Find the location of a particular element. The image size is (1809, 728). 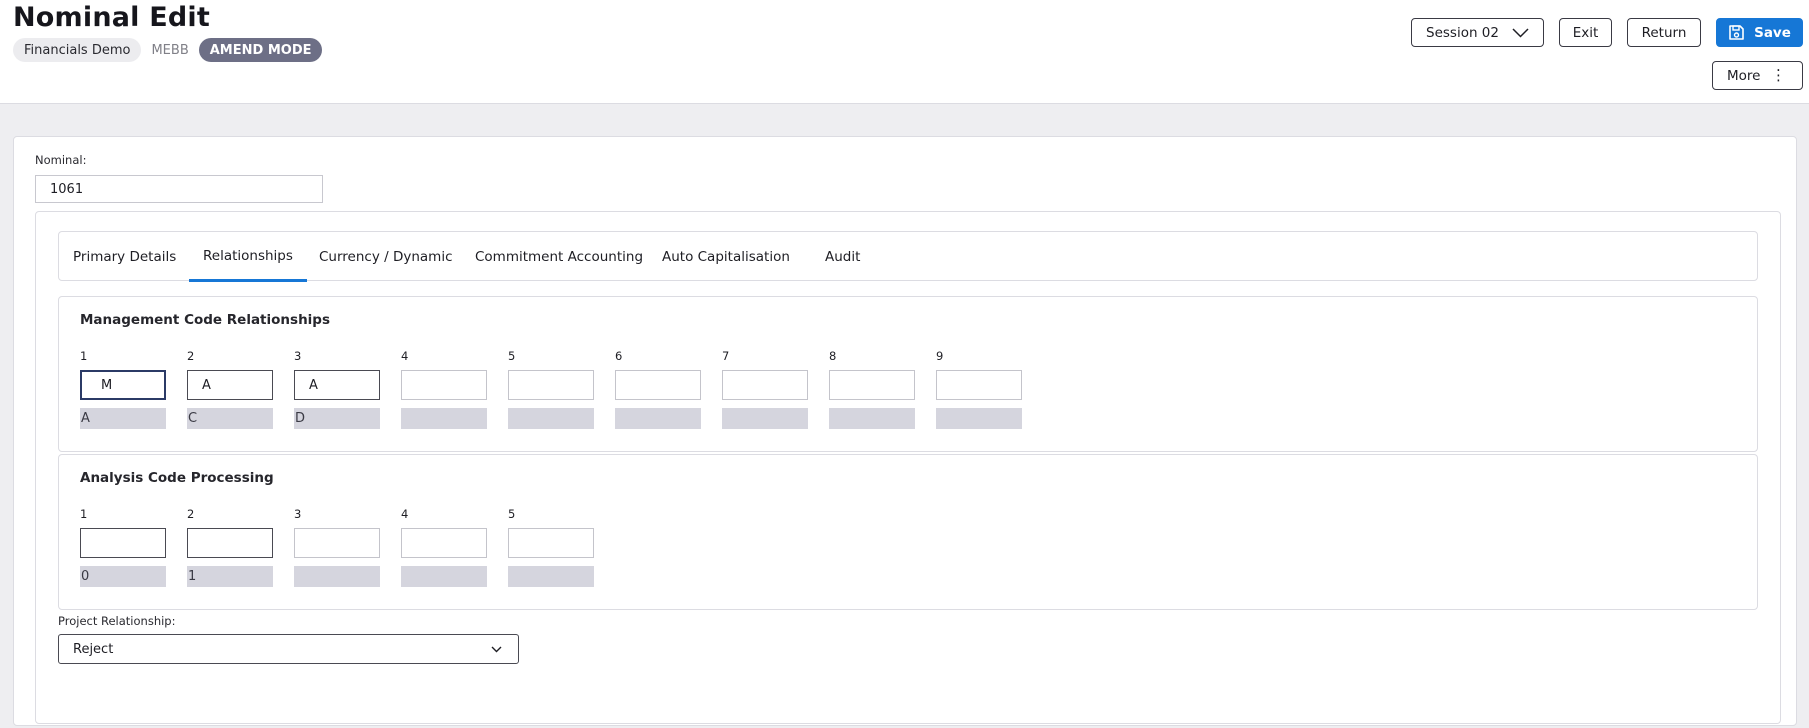

mgmt-field-number: 4 is located at coordinates (405, 356).